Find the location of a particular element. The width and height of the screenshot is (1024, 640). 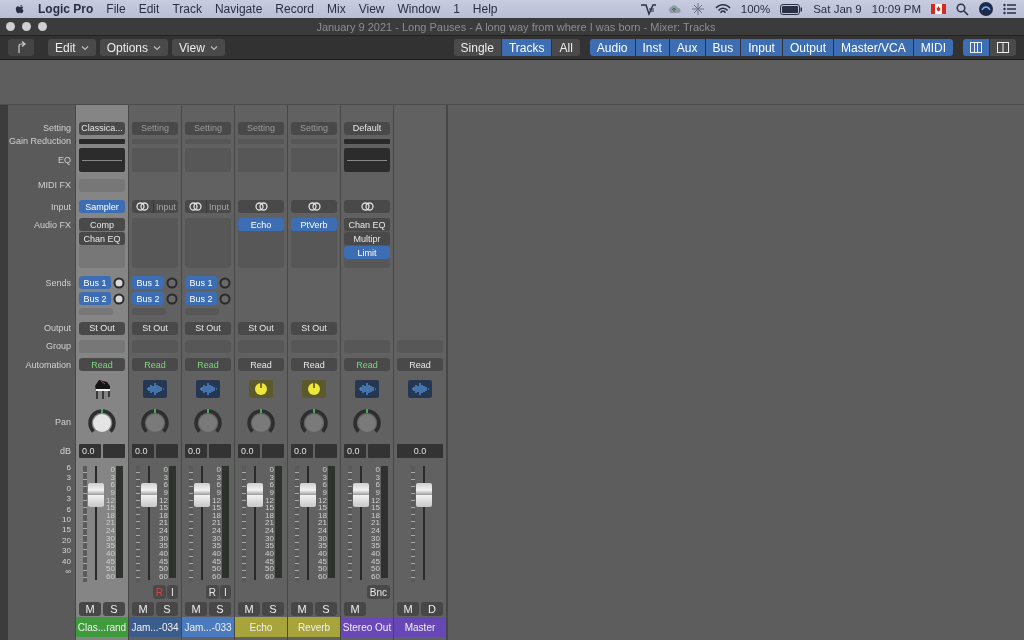

scope-tab: Single is located at coordinates (477, 47).